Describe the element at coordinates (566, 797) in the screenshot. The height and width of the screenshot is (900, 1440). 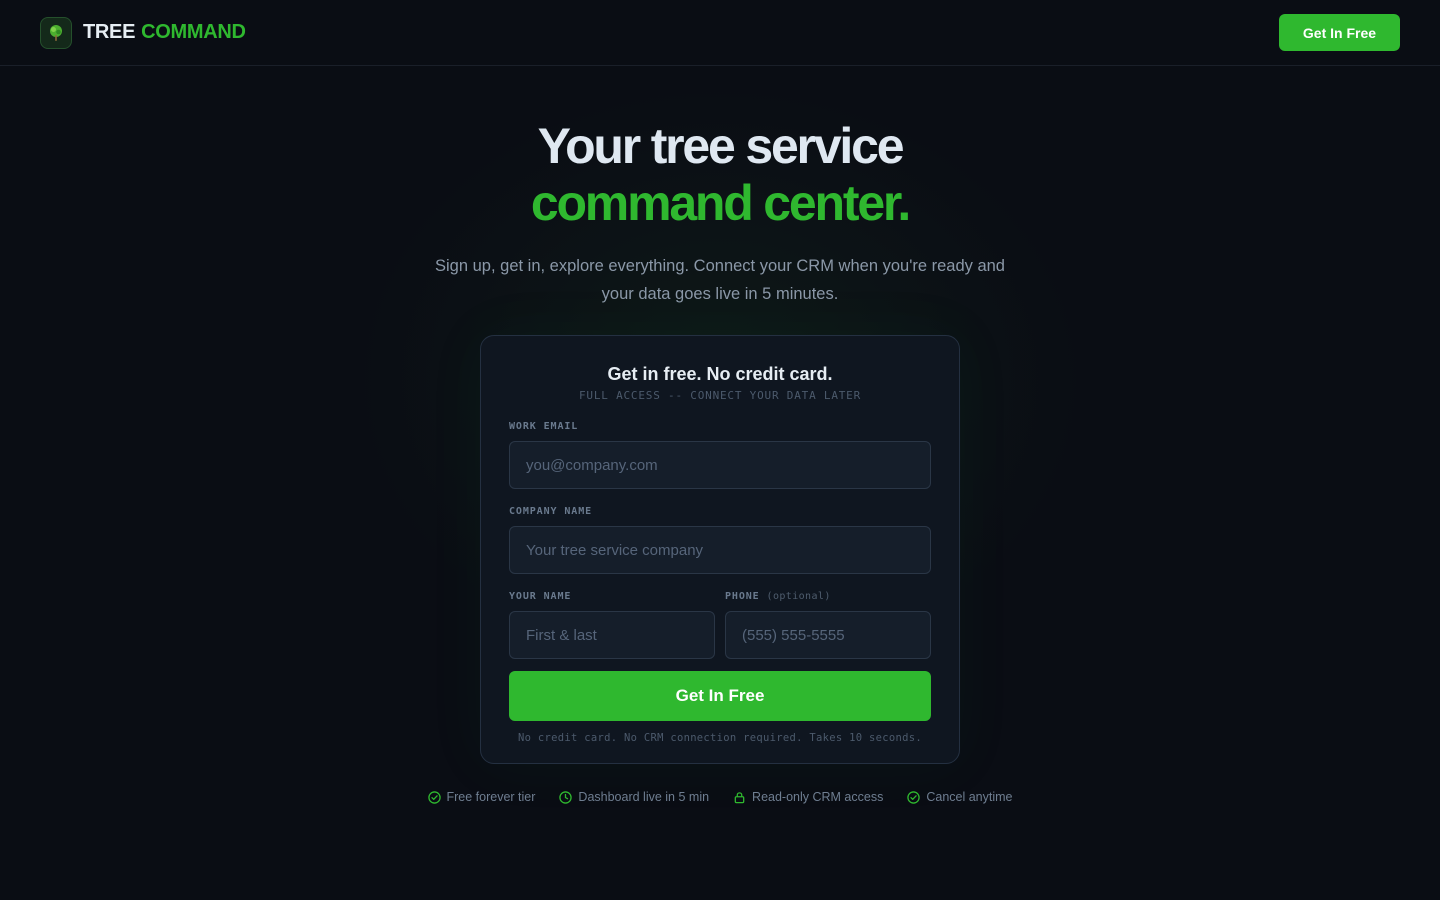
I see `clock-icon` at that location.